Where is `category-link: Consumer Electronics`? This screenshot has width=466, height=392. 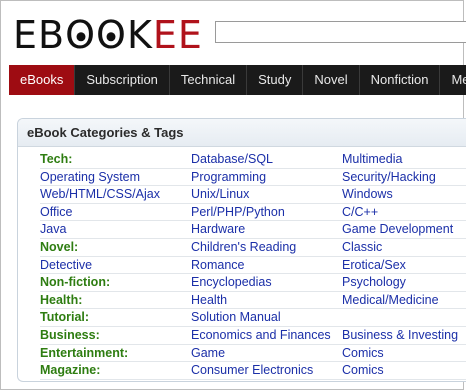 category-link: Consumer Electronics is located at coordinates (266, 371).